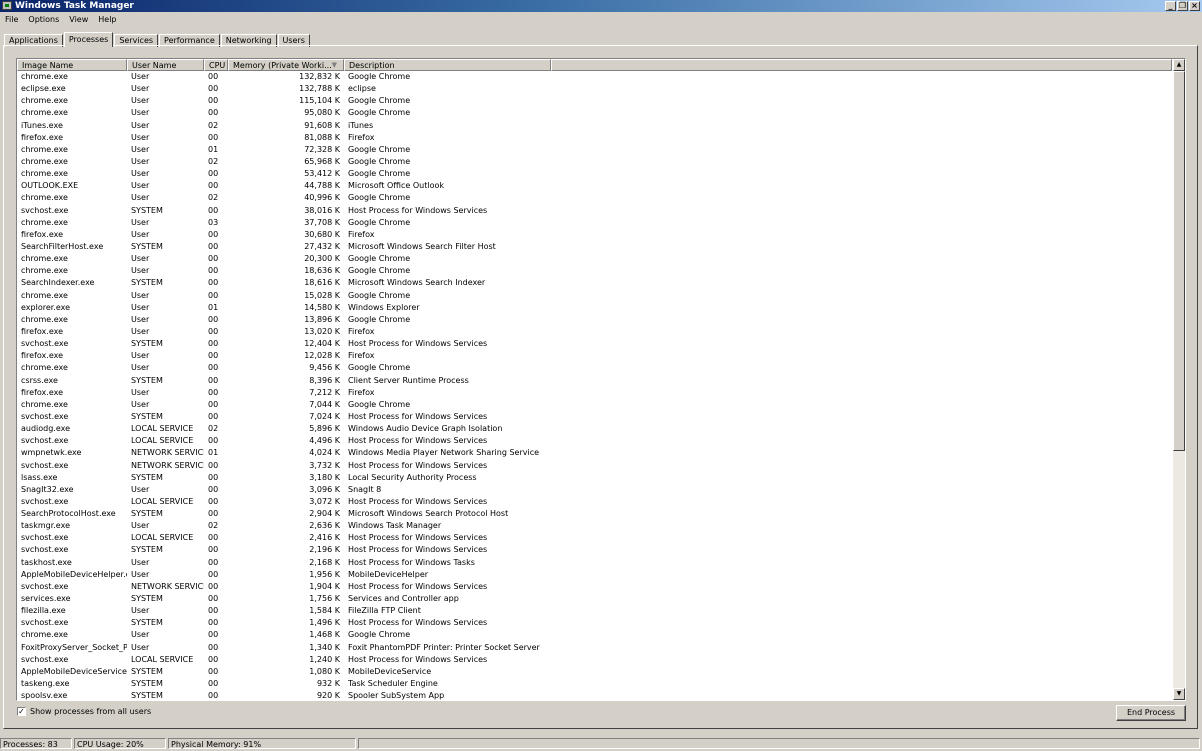 Image resolution: width=1202 pixels, height=751 pixels. Describe the element at coordinates (11, 19) in the screenshot. I see `menu-file: File` at that location.